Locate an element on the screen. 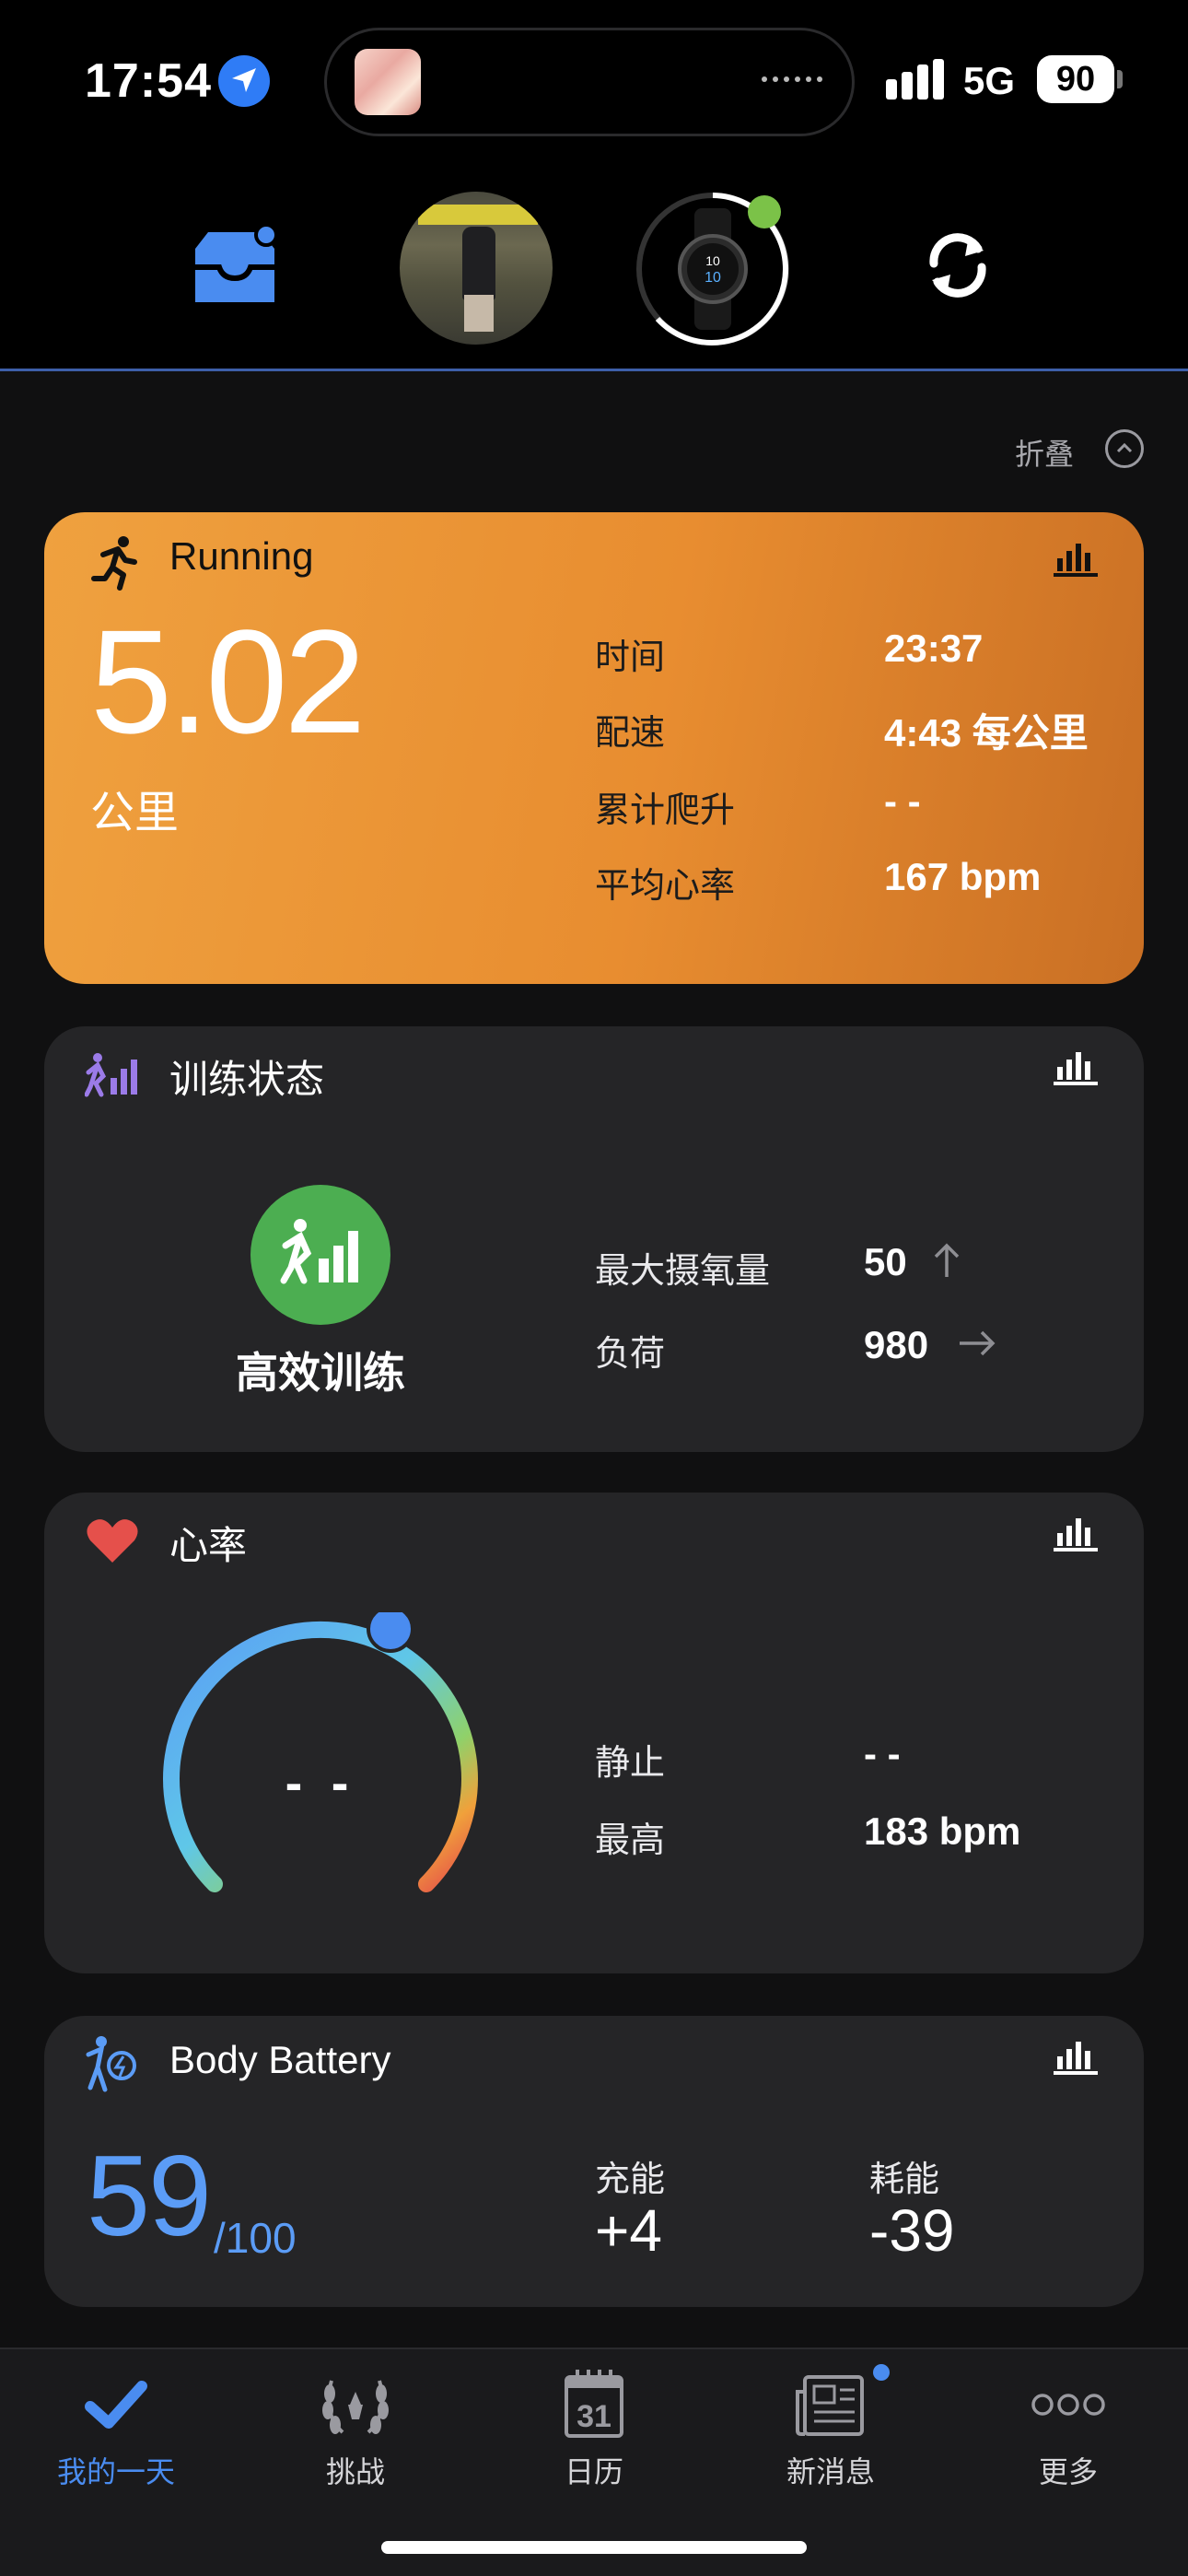  waveform-icon is located at coordinates (792, 79).